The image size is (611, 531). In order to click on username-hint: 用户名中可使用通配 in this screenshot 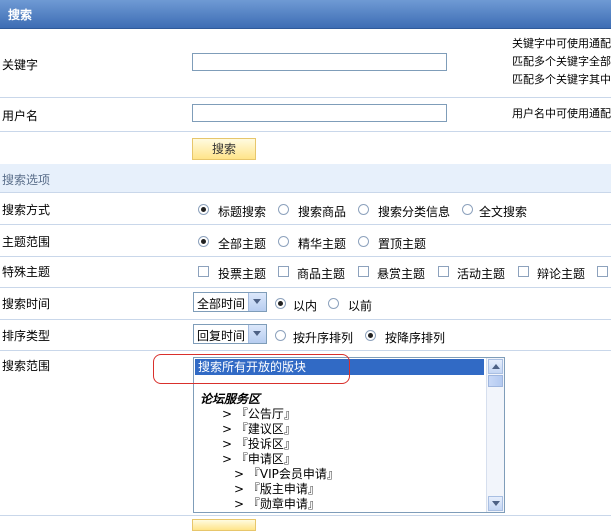, I will do `click(561, 113)`.